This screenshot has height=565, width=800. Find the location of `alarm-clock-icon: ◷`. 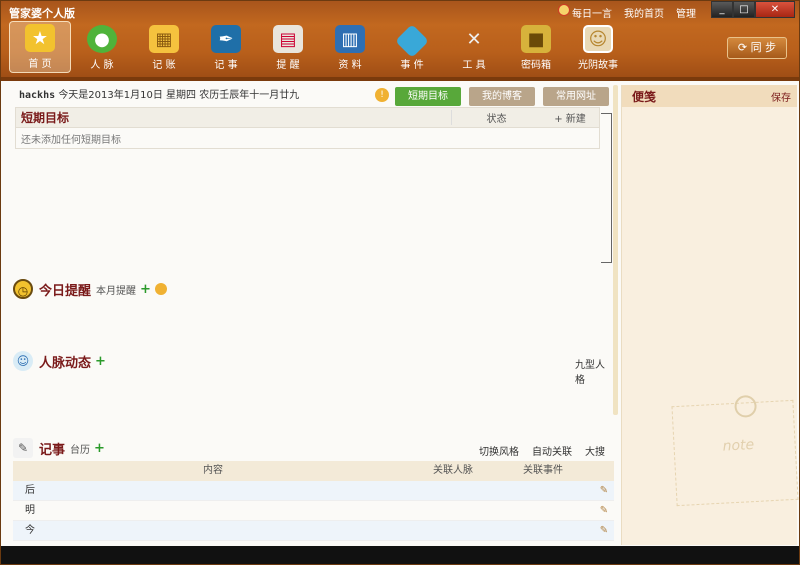

alarm-clock-icon: ◷ is located at coordinates (23, 289).